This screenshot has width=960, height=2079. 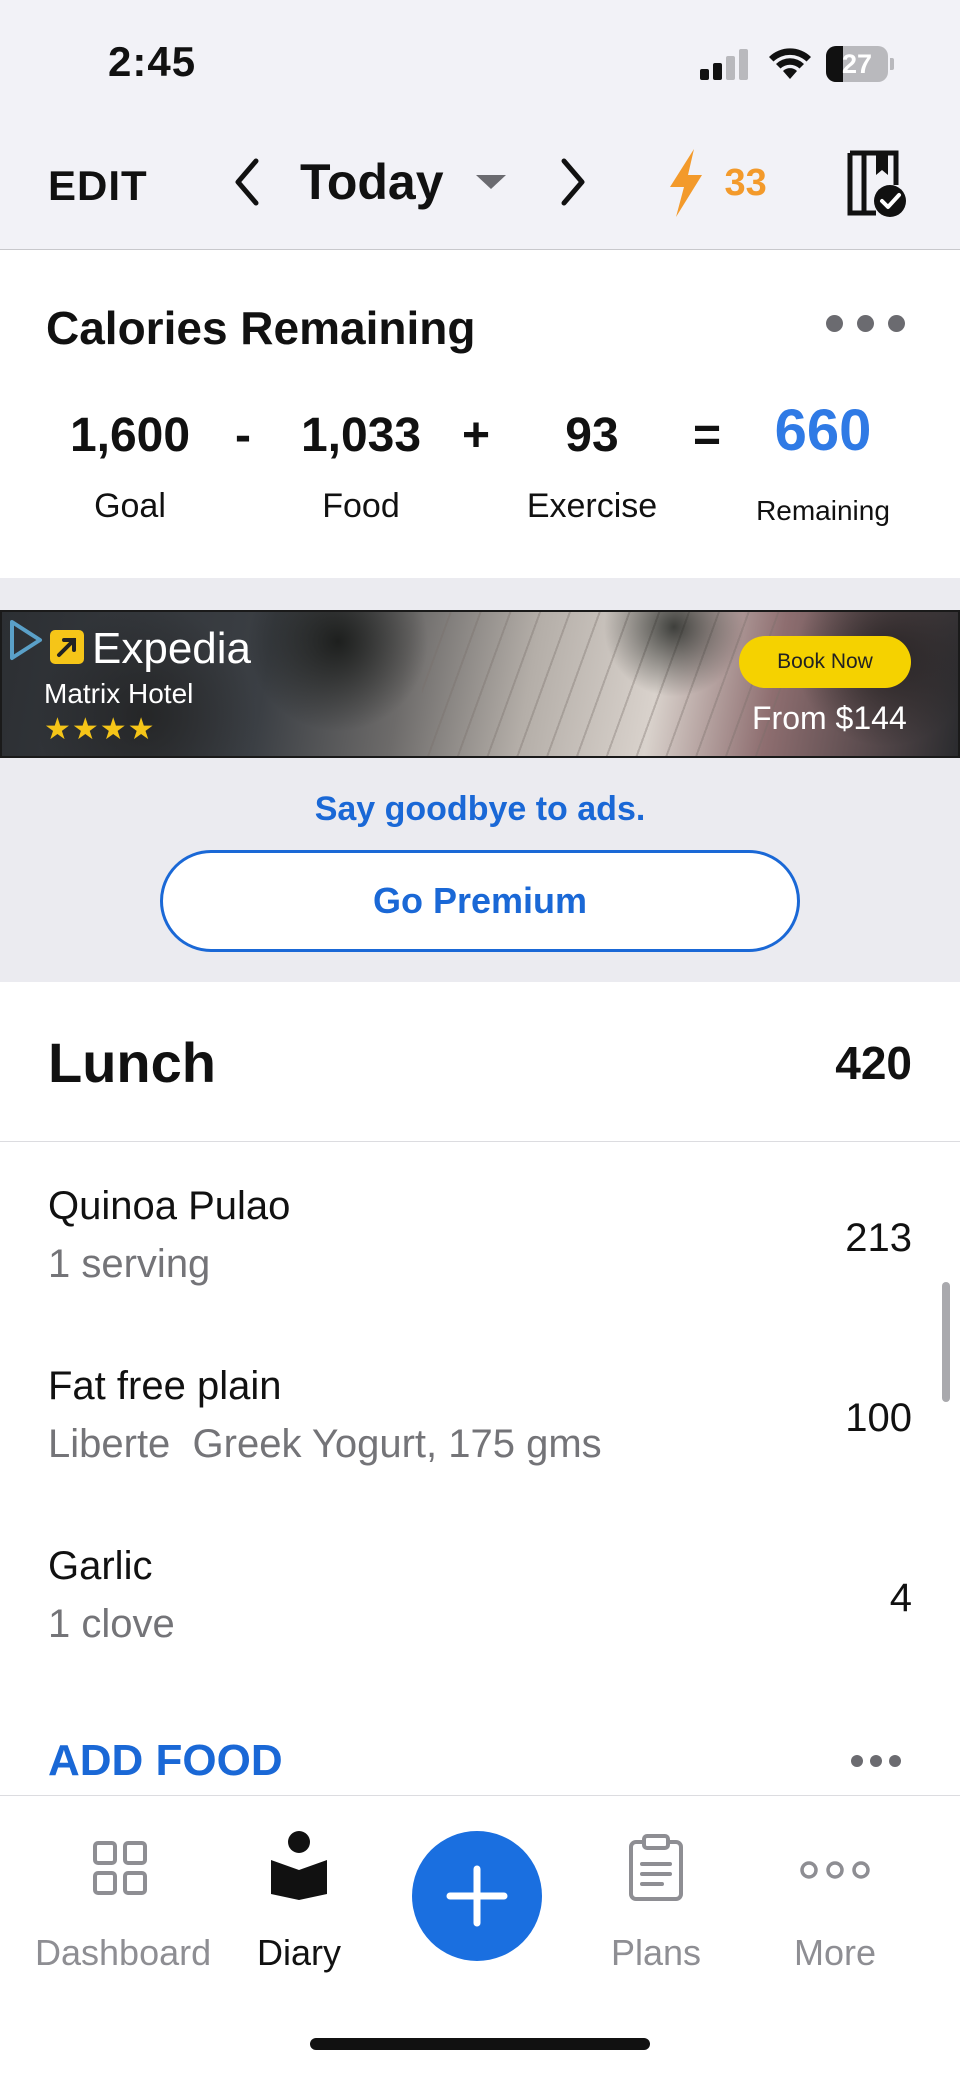 I want to click on tab-label: More, so click(x=835, y=1952).